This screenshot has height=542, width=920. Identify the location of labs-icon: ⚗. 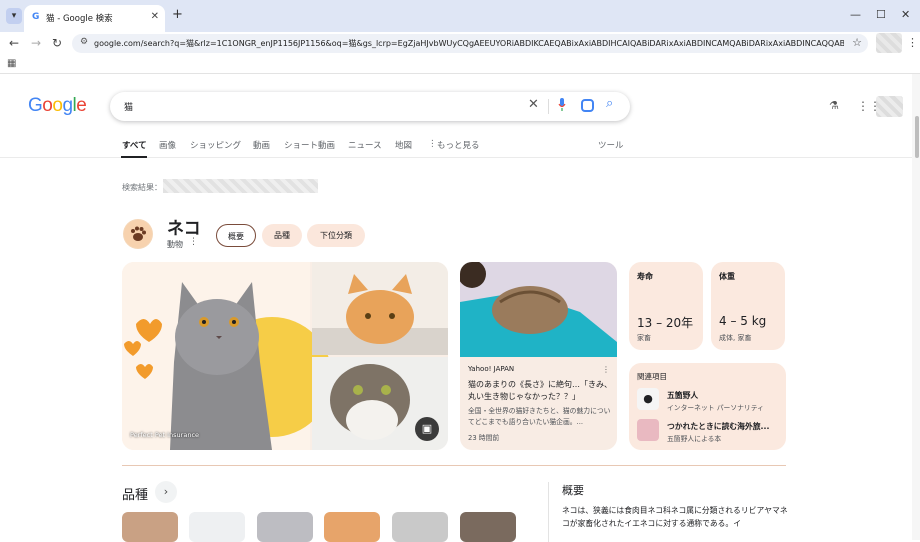
(834, 105).